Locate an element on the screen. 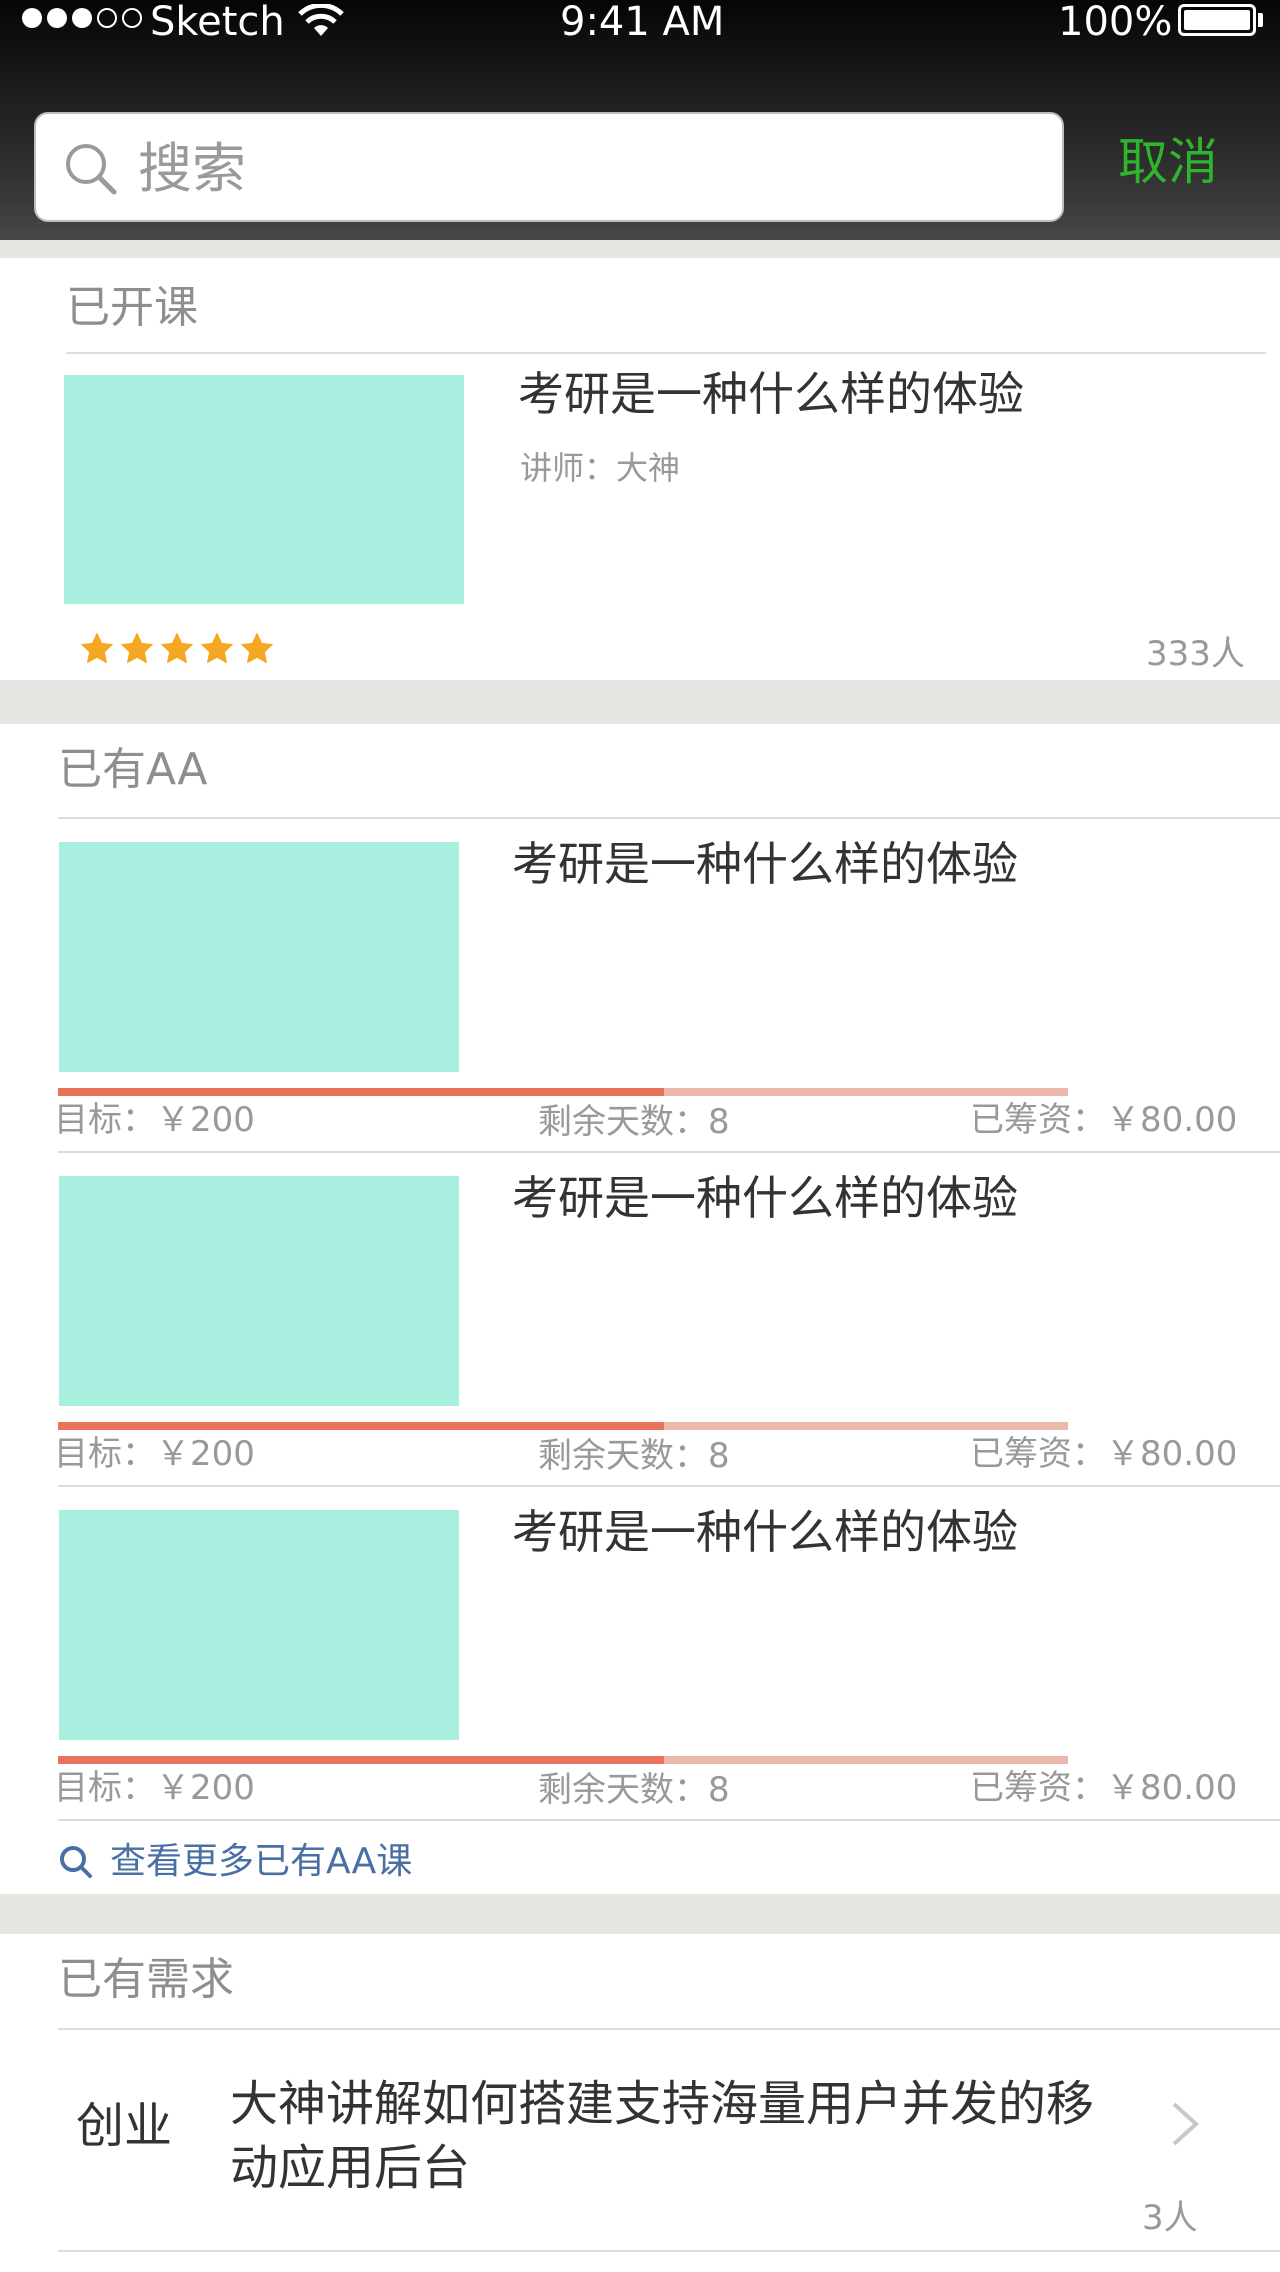 This screenshot has width=1280, height=2272. need-title: 大神讲解如何搭建支持海量用户并发的移动应用后台 is located at coordinates (675, 2136).